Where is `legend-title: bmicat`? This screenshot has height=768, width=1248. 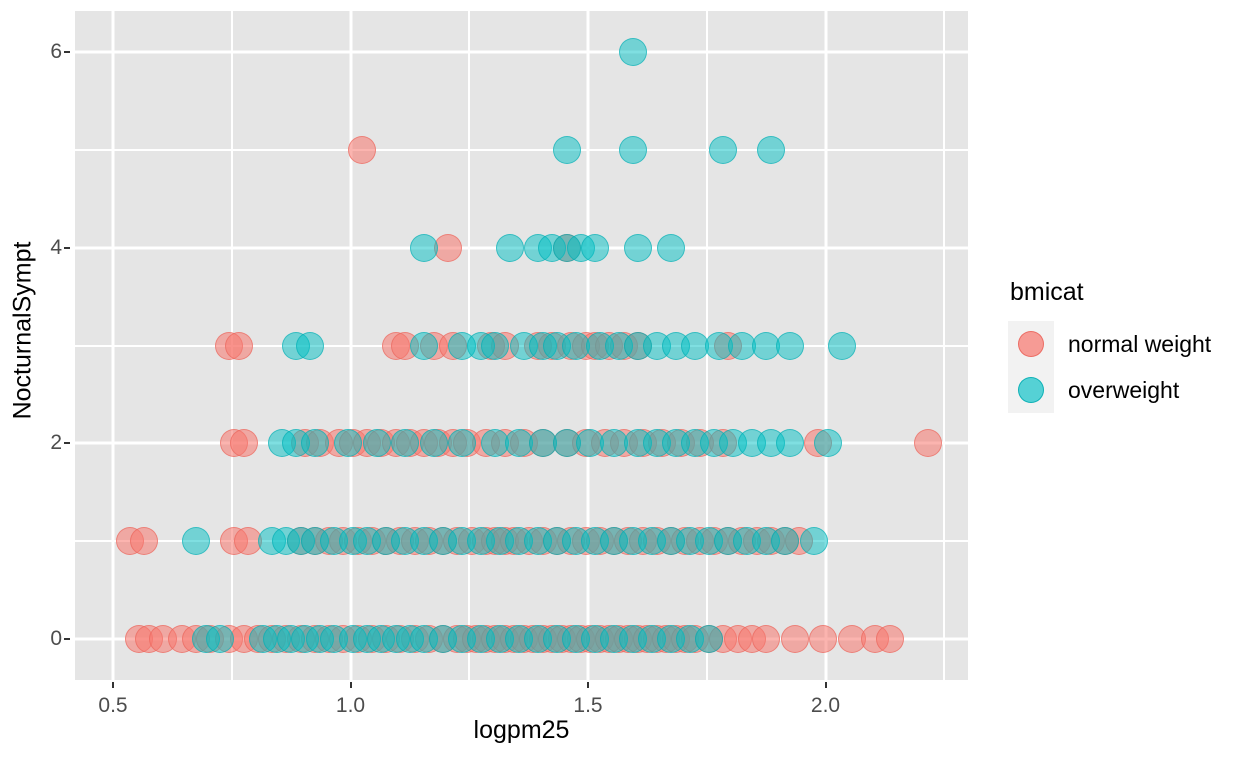 legend-title: bmicat is located at coordinates (1047, 292).